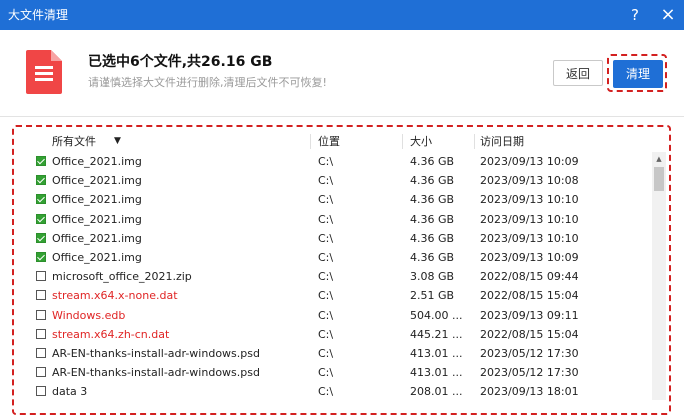  Describe the element at coordinates (89, 315) in the screenshot. I see `file-name: Windows.edb` at that location.